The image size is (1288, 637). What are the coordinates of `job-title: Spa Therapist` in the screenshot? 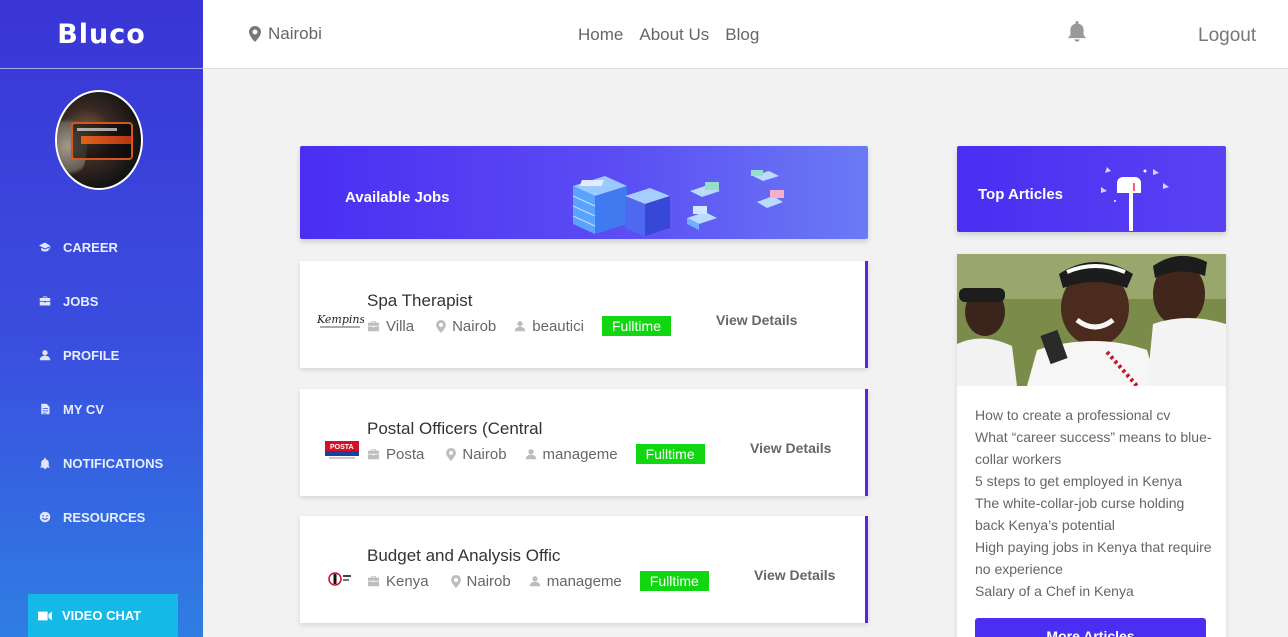 It's located at (420, 301).